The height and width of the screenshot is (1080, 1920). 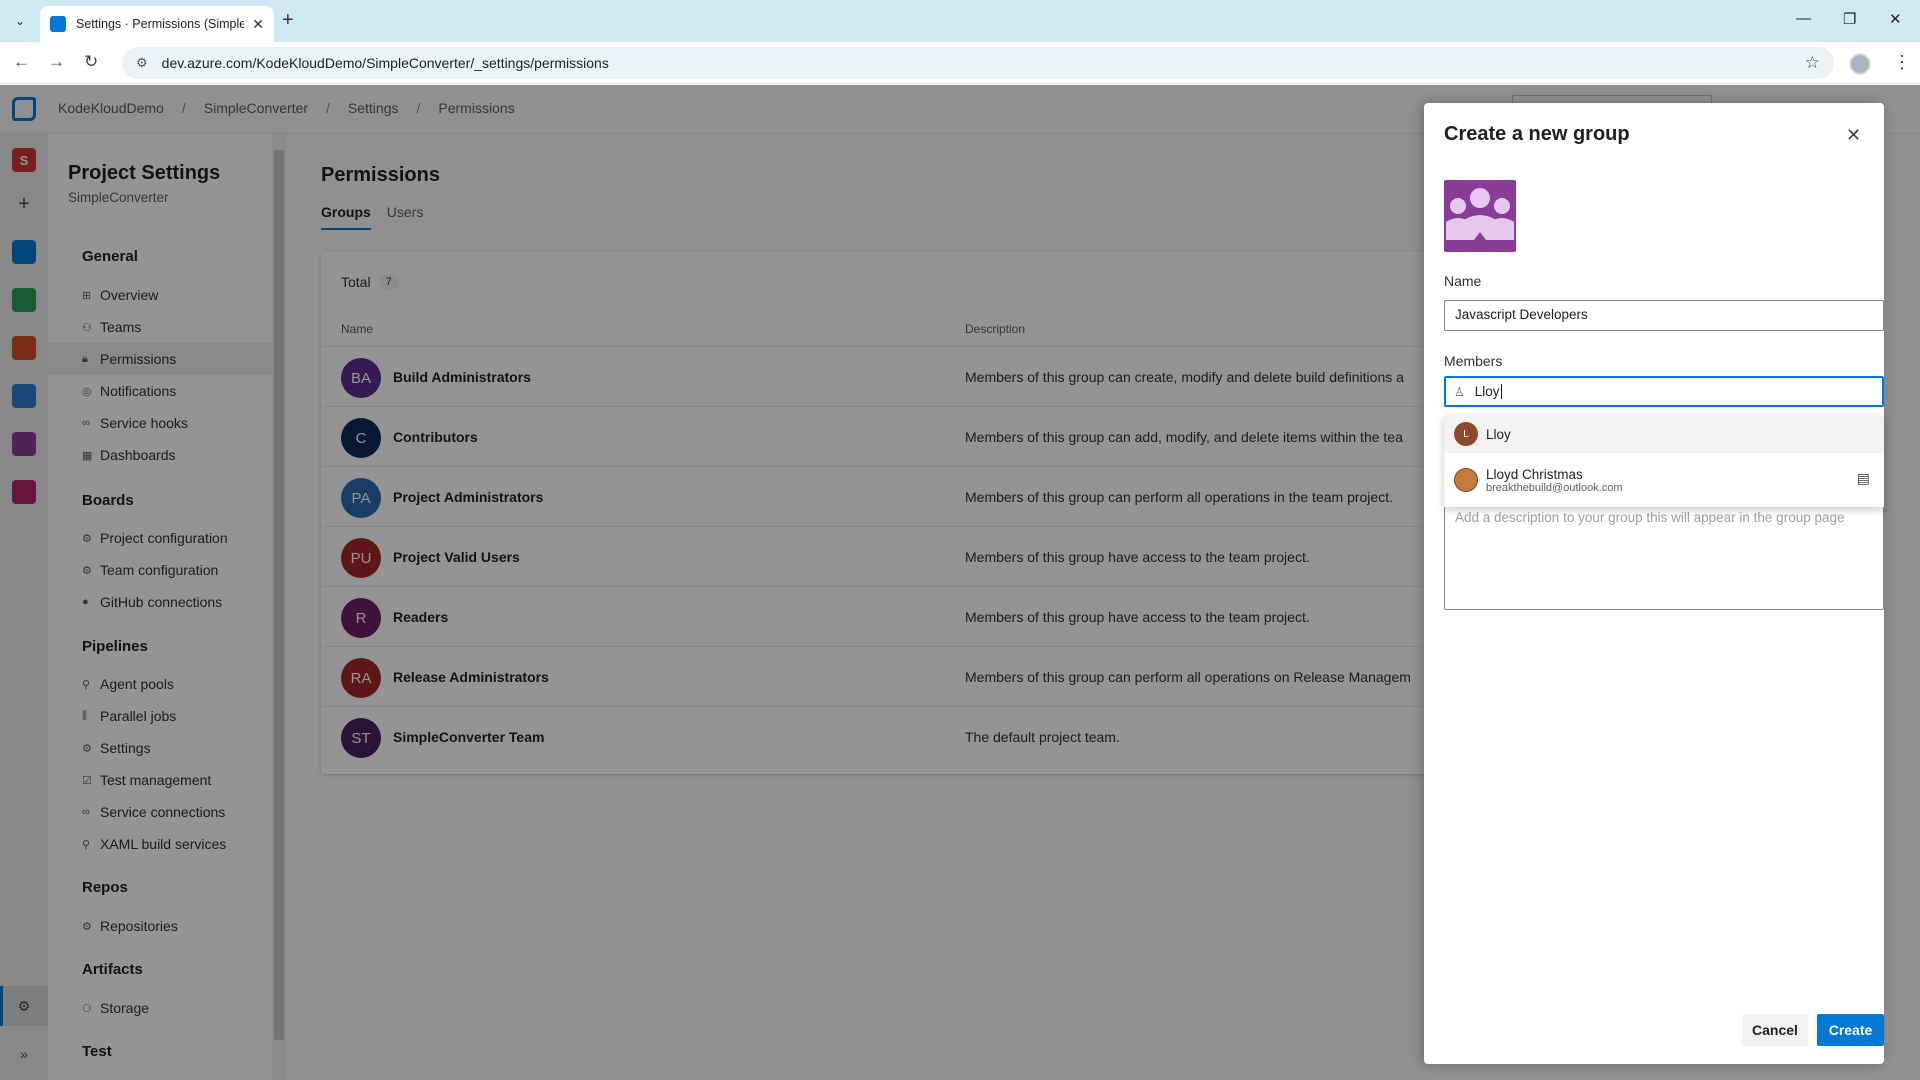 I want to click on group-name-field: Javascript Developers, so click(x=1664, y=315).